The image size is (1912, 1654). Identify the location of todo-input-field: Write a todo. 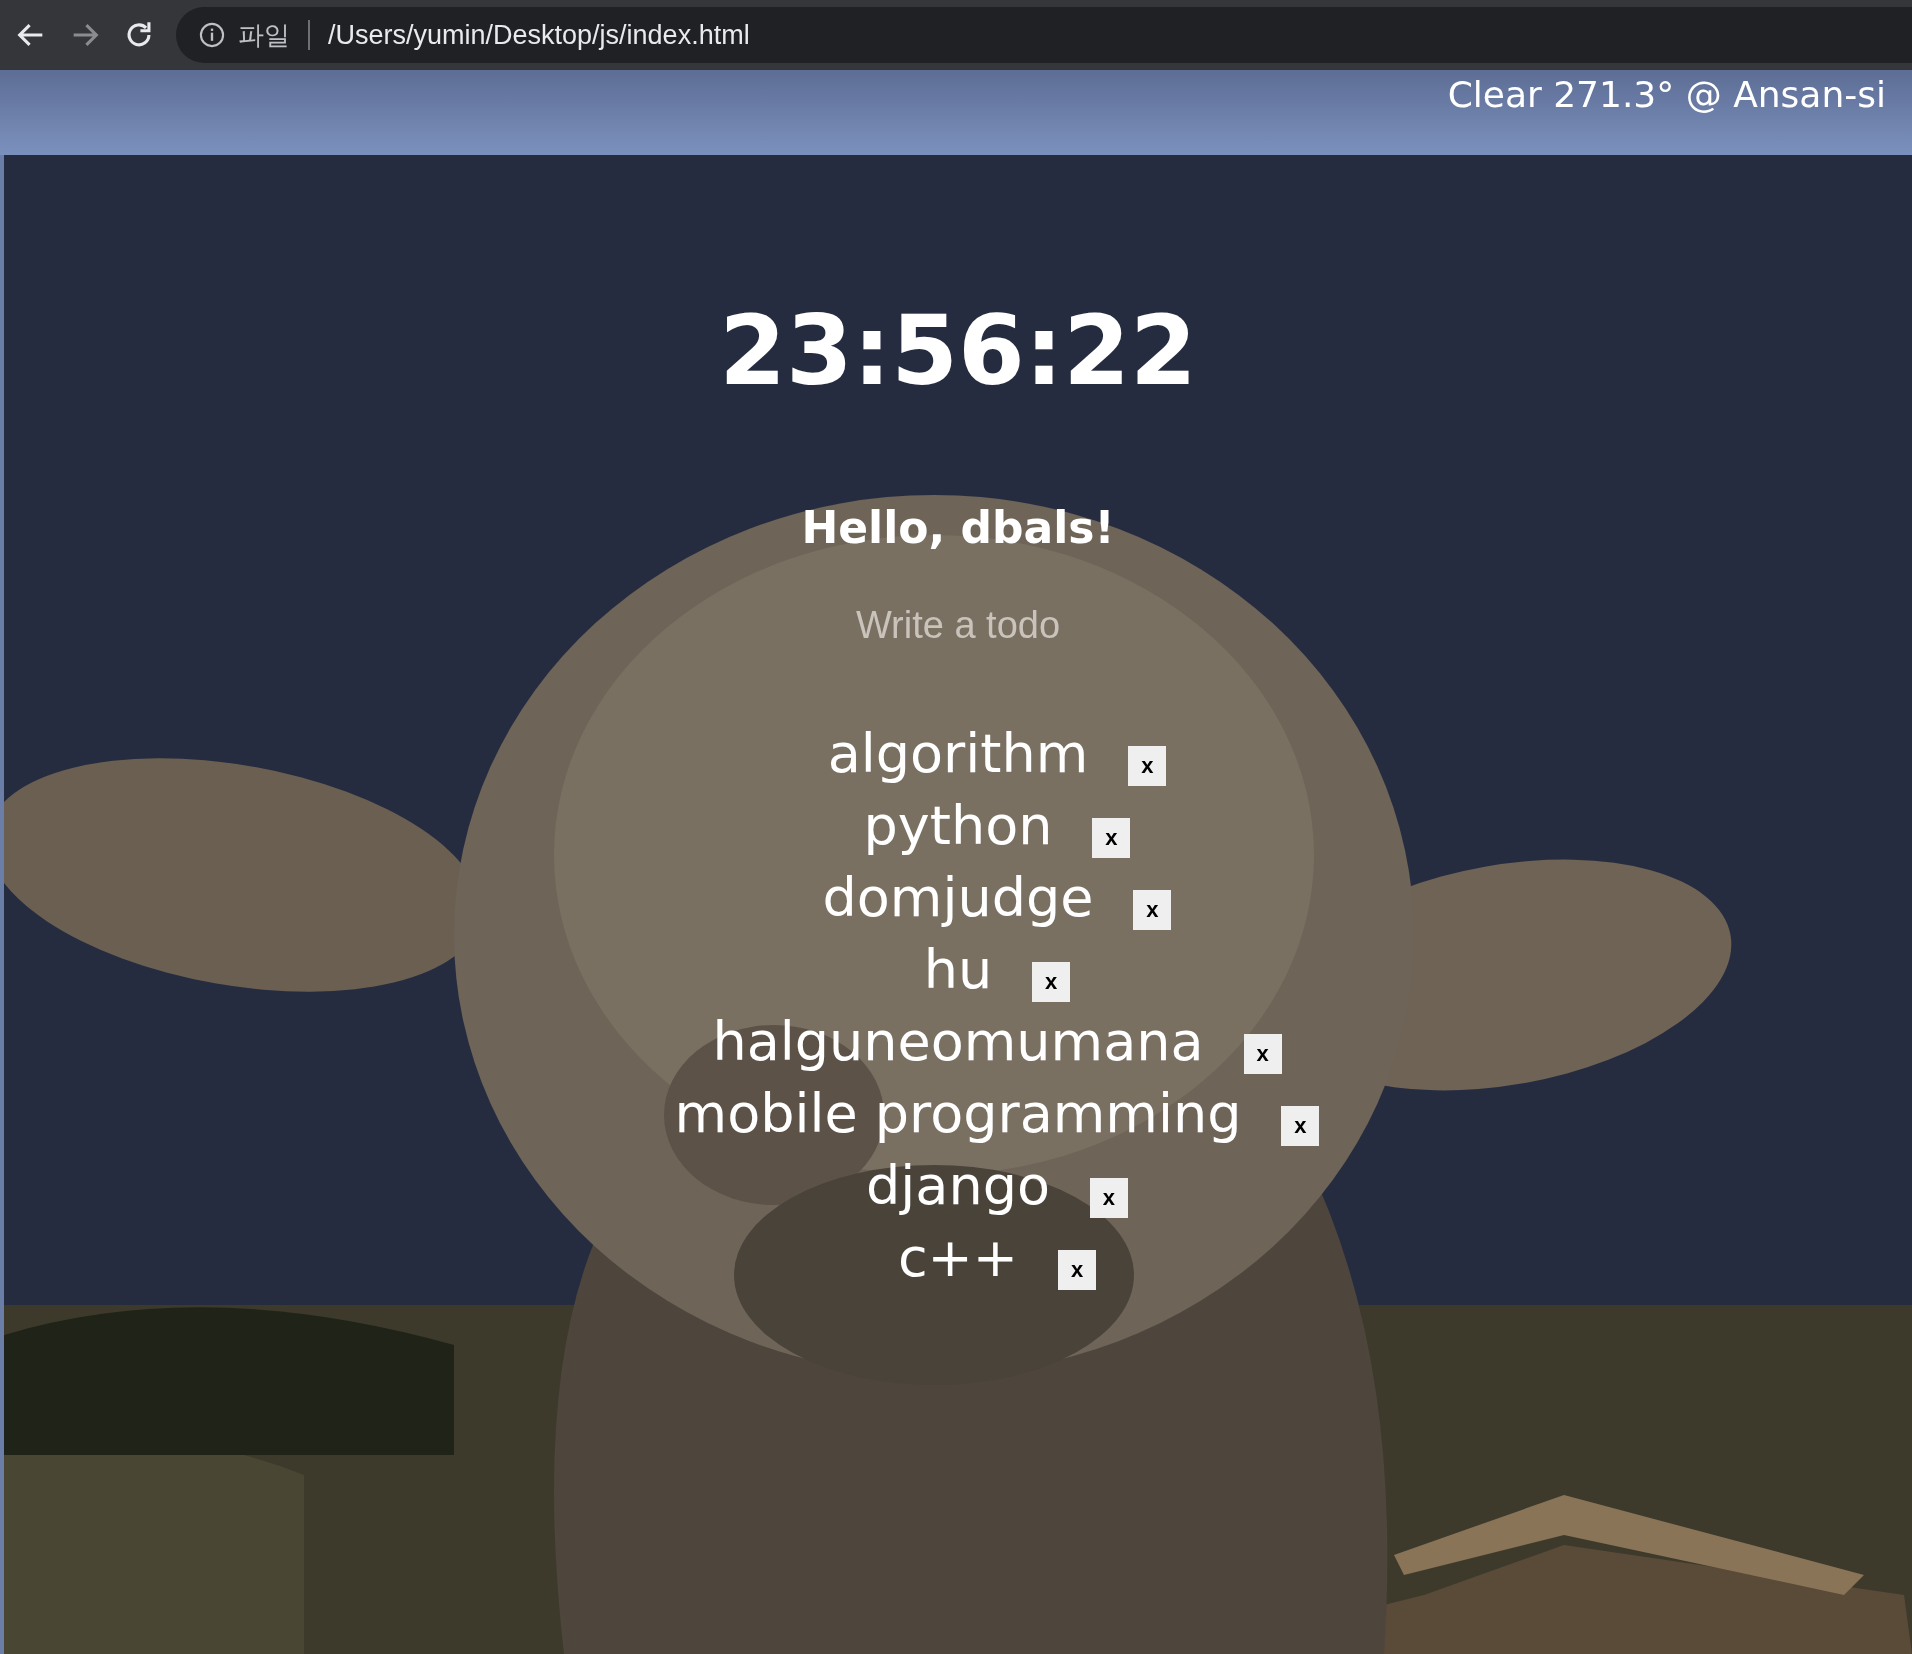
(958, 625).